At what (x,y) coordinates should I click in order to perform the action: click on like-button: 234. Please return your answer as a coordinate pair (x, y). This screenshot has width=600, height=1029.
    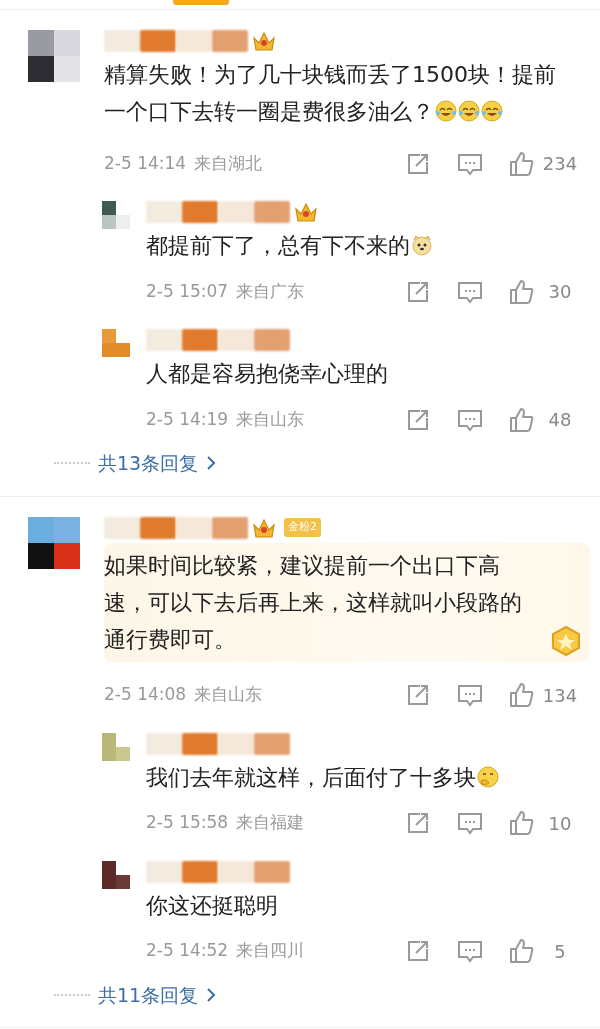
    Looking at the image, I should click on (543, 163).